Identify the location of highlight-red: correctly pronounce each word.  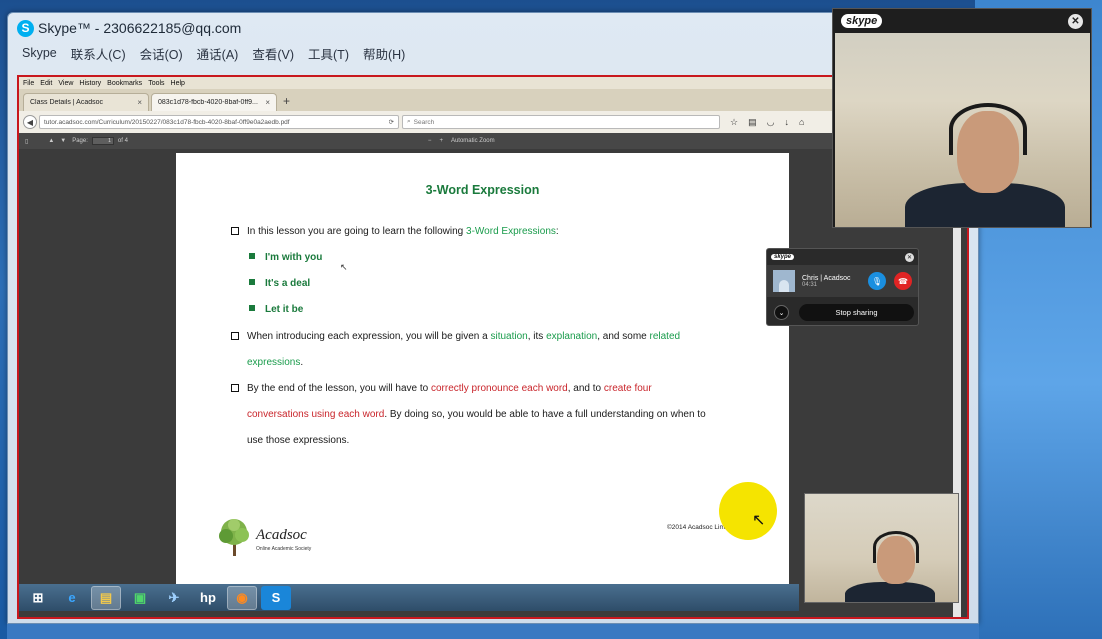
(499, 388).